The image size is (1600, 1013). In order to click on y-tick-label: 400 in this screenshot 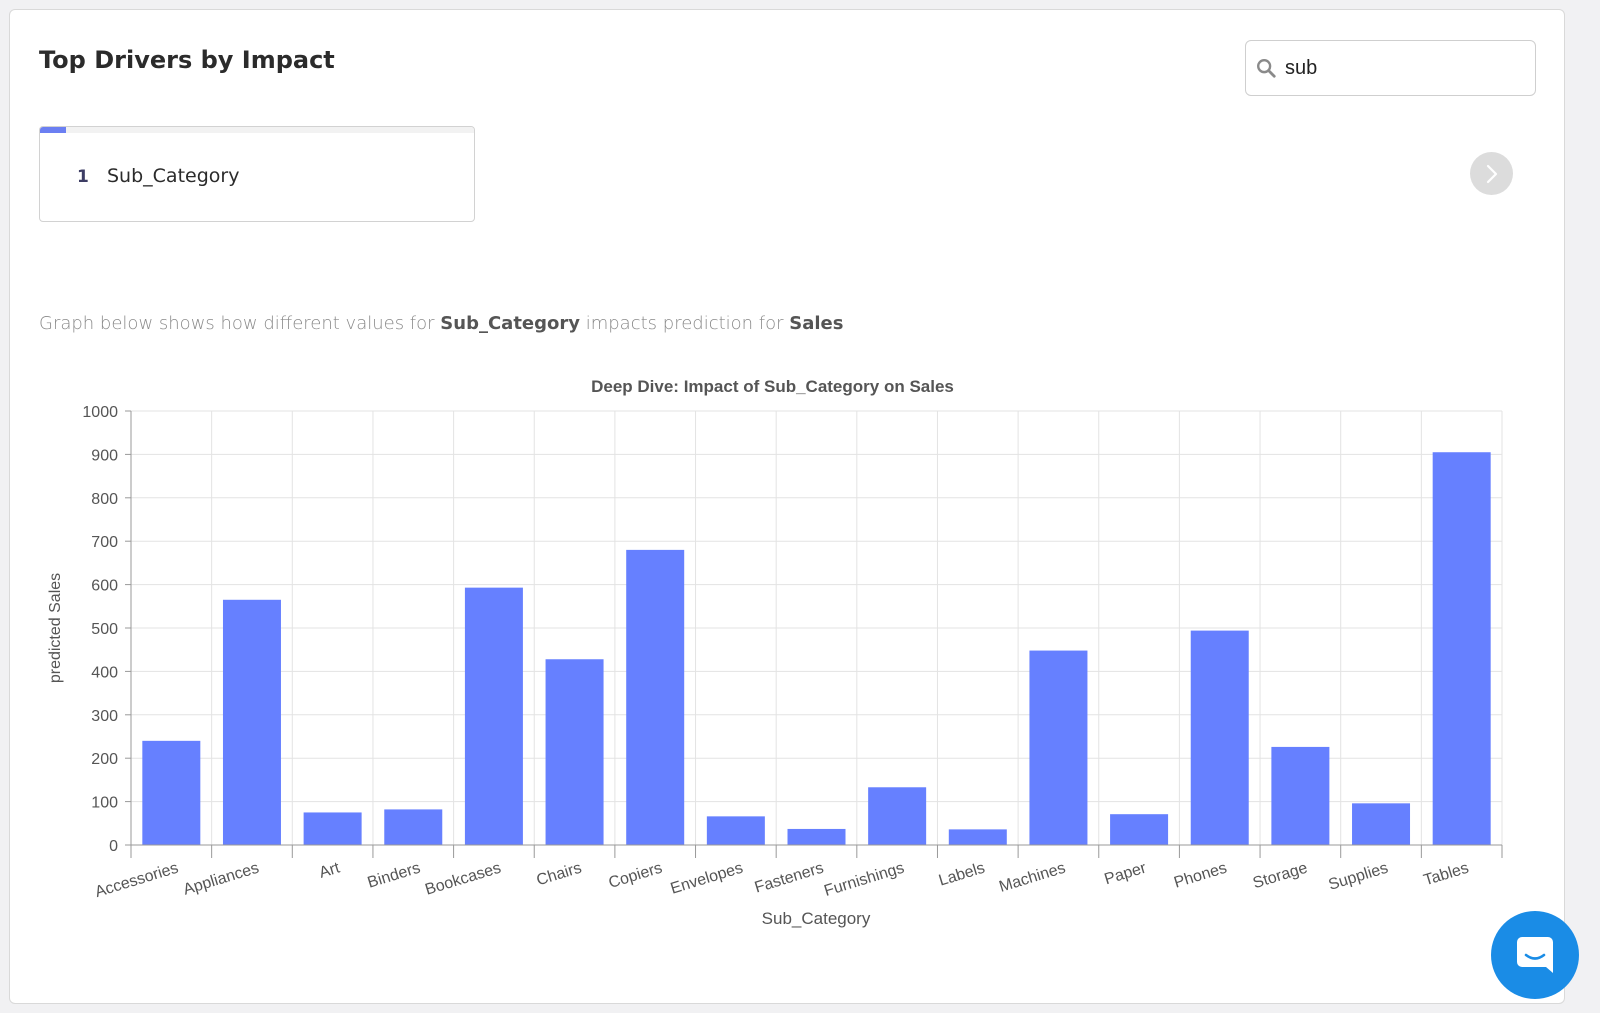, I will do `click(104, 672)`.